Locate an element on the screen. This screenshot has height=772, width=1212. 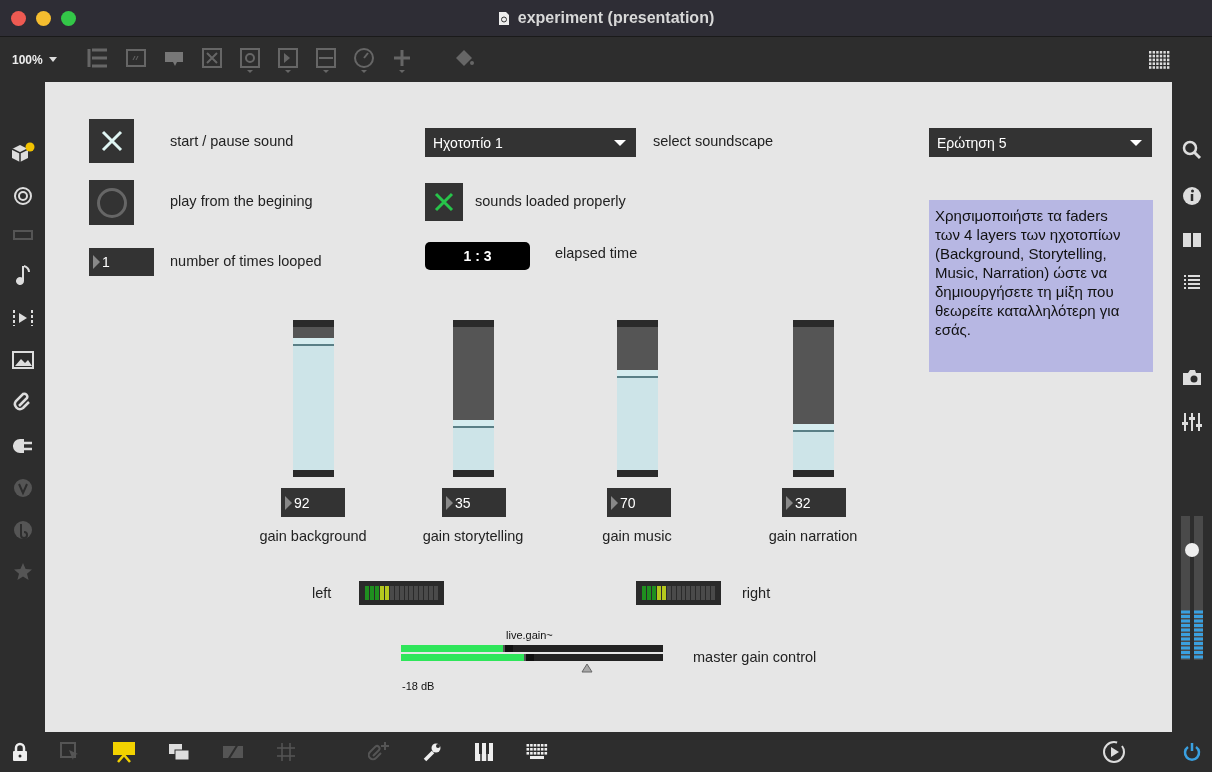
gain-title: live.gain~ is located at coordinates (529, 635).